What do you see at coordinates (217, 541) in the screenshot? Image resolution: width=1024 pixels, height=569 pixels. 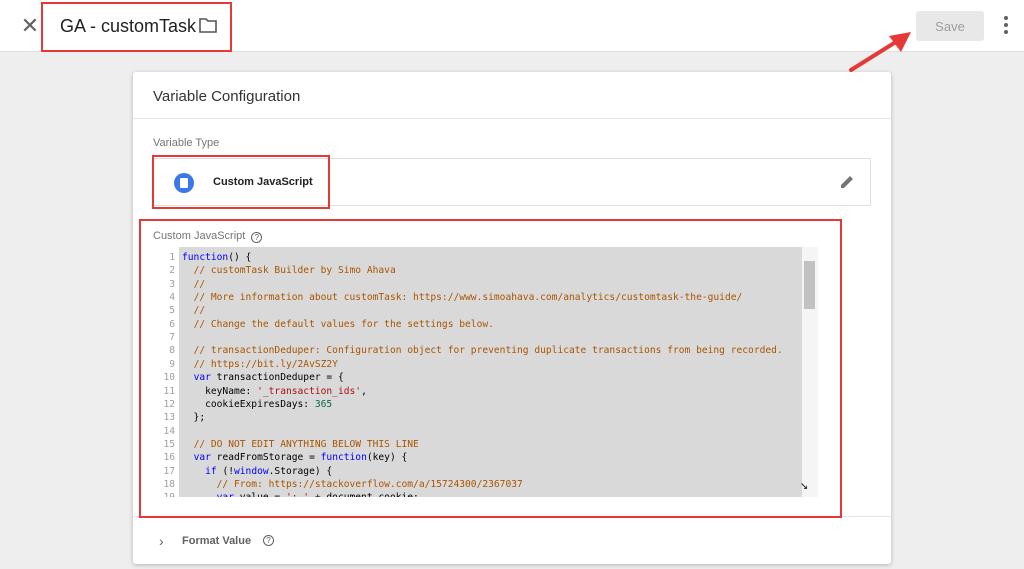 I see `format-value-label: Format Value` at bounding box center [217, 541].